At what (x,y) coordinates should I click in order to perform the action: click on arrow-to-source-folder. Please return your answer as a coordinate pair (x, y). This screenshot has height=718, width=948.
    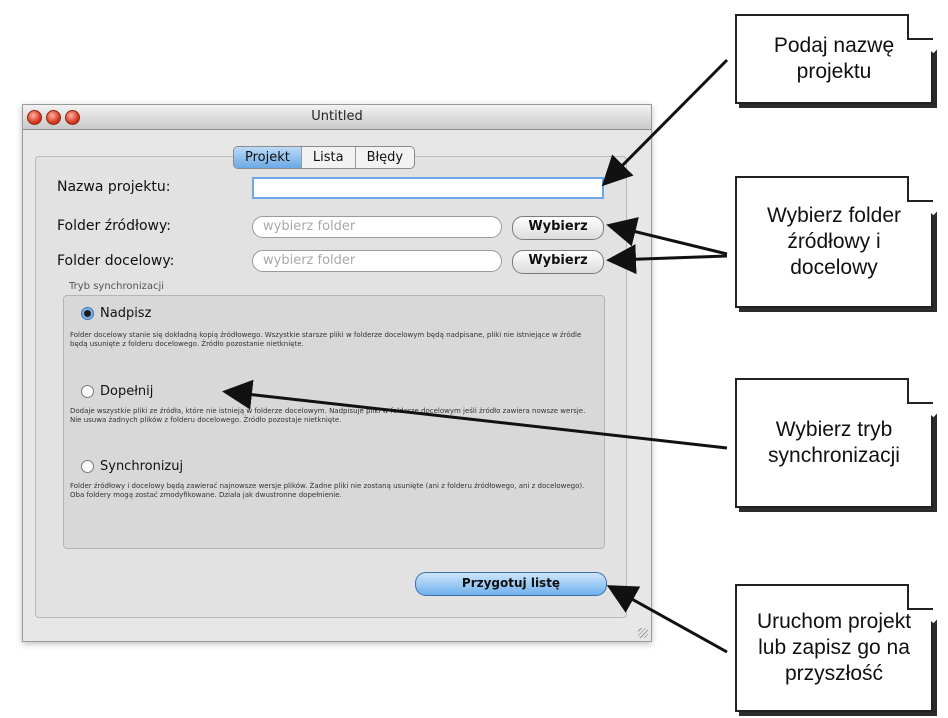
    Looking at the image, I should click on (667, 236).